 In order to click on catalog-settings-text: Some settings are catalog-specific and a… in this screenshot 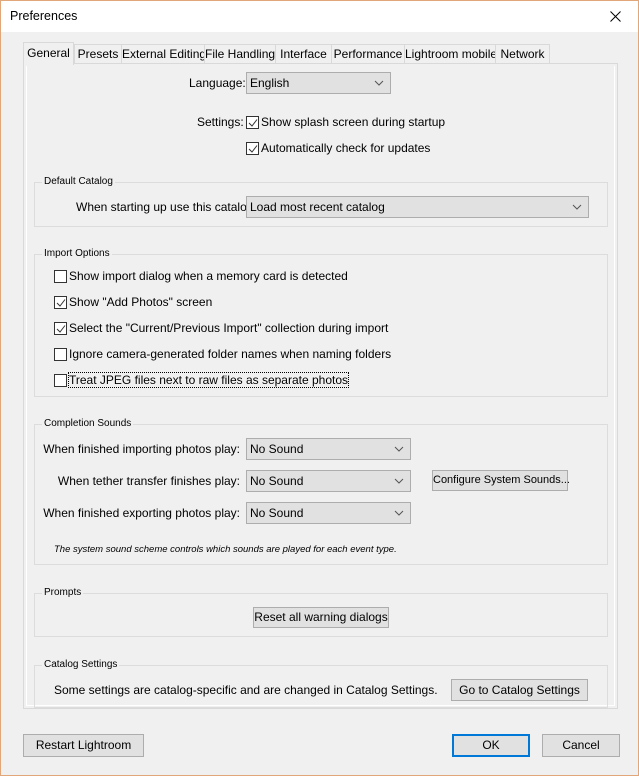, I will do `click(246, 690)`.